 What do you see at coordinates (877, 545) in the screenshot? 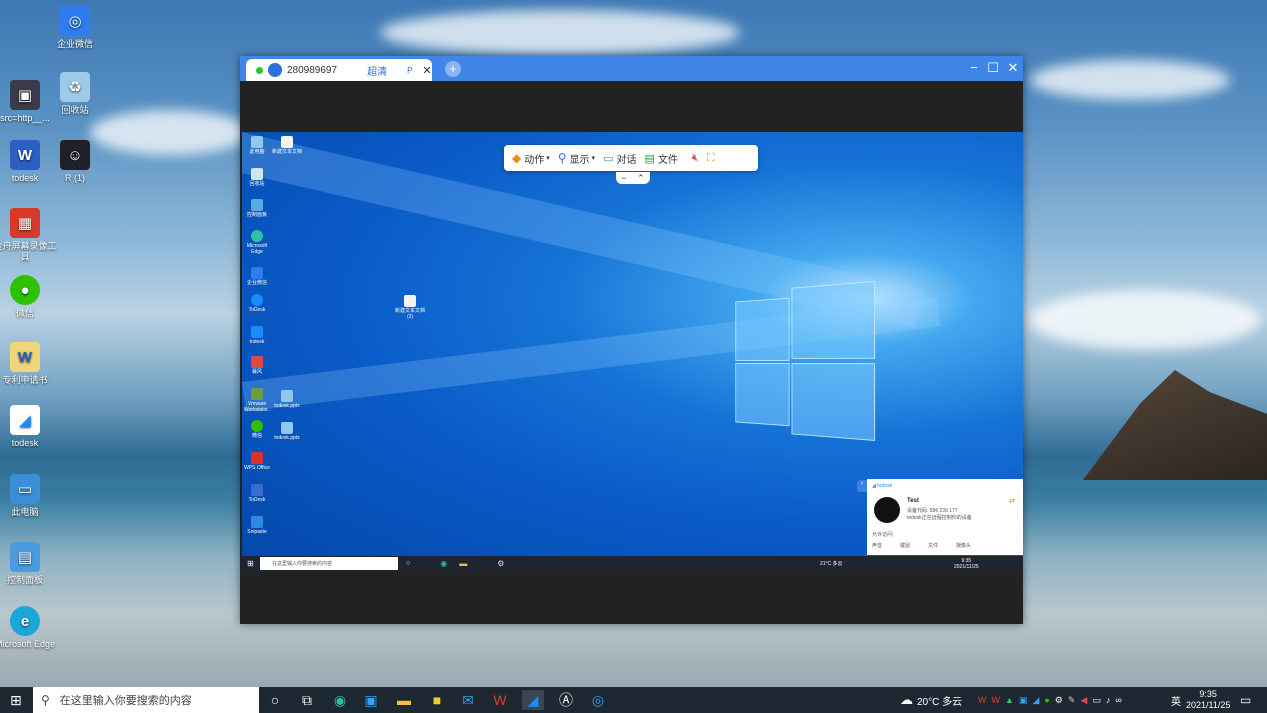
I see `perm-sound: 声音` at bounding box center [877, 545].